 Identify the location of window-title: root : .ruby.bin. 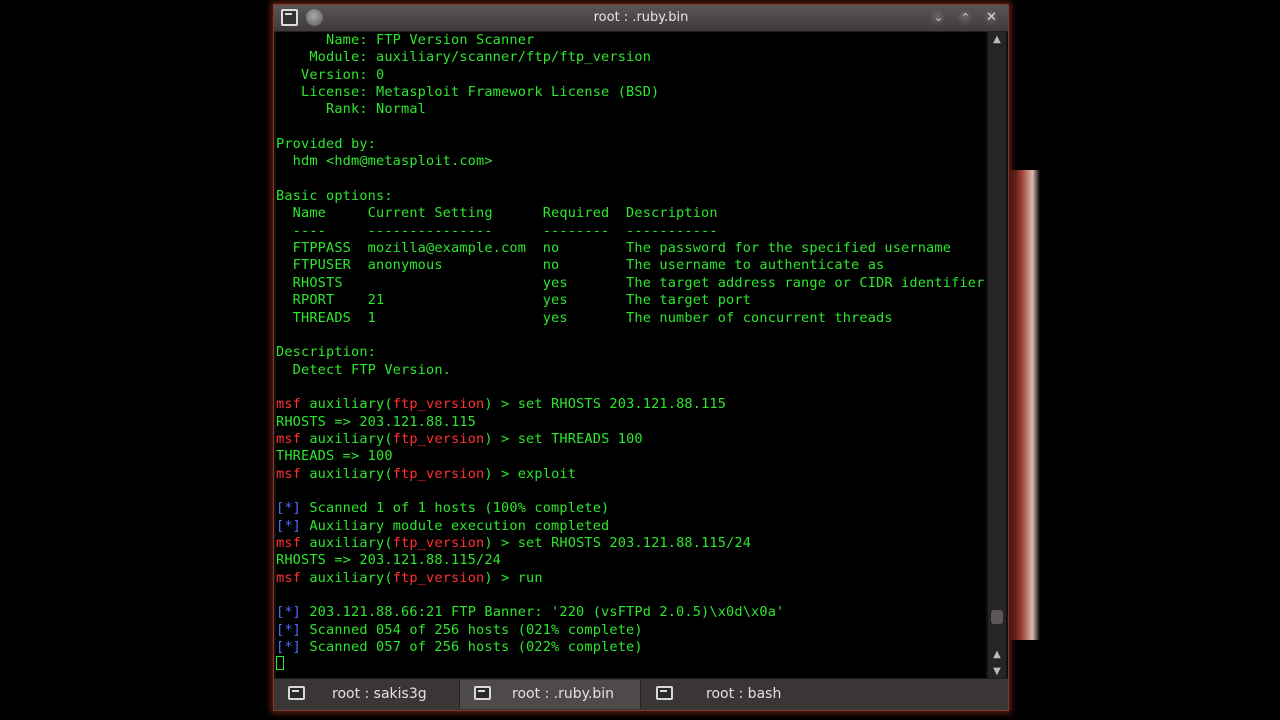
(641, 17).